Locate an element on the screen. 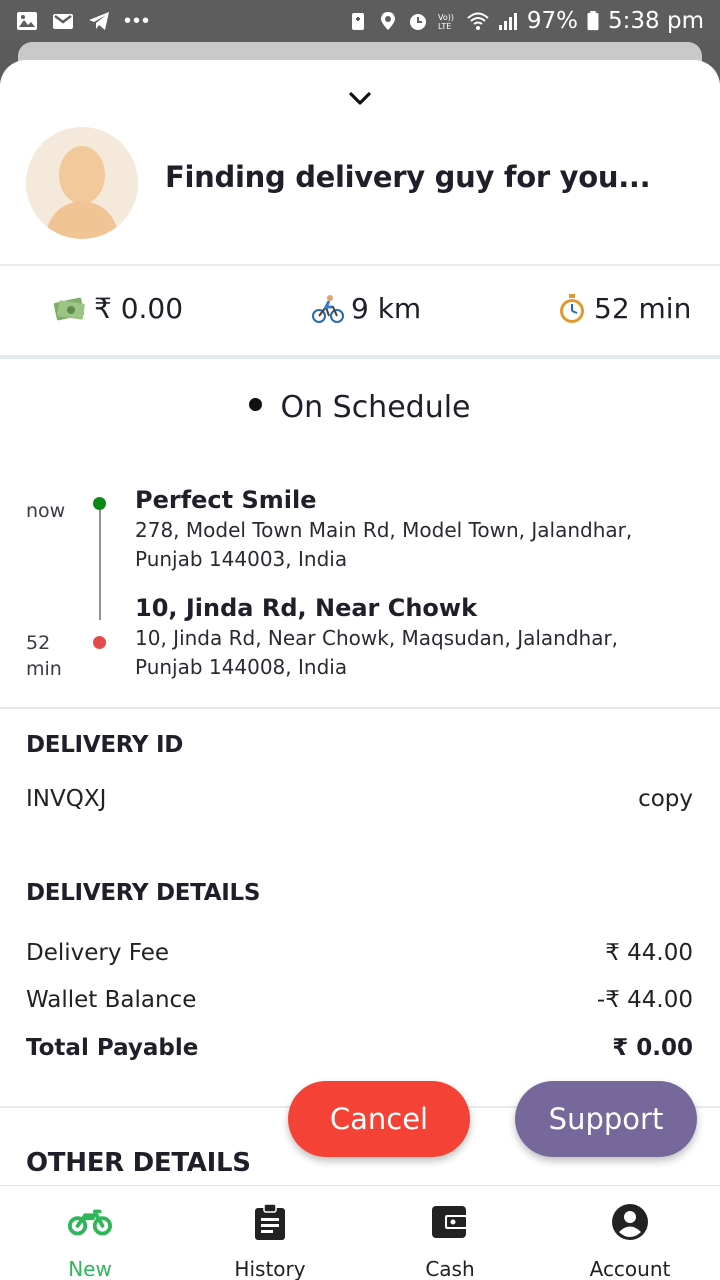 Image resolution: width=720 pixels, height=1280 pixels. nav-item-account: Account is located at coordinates (630, 1233).